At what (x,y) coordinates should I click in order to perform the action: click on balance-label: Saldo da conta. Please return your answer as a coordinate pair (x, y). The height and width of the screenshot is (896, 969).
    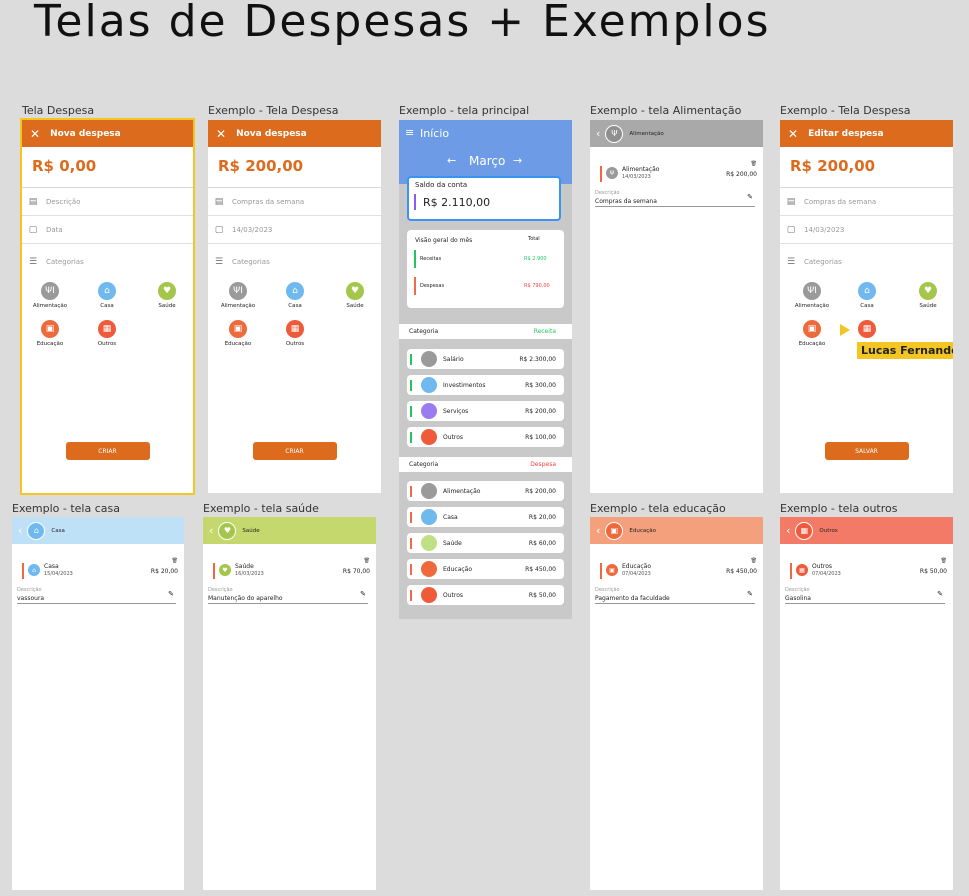
    Looking at the image, I should click on (441, 185).